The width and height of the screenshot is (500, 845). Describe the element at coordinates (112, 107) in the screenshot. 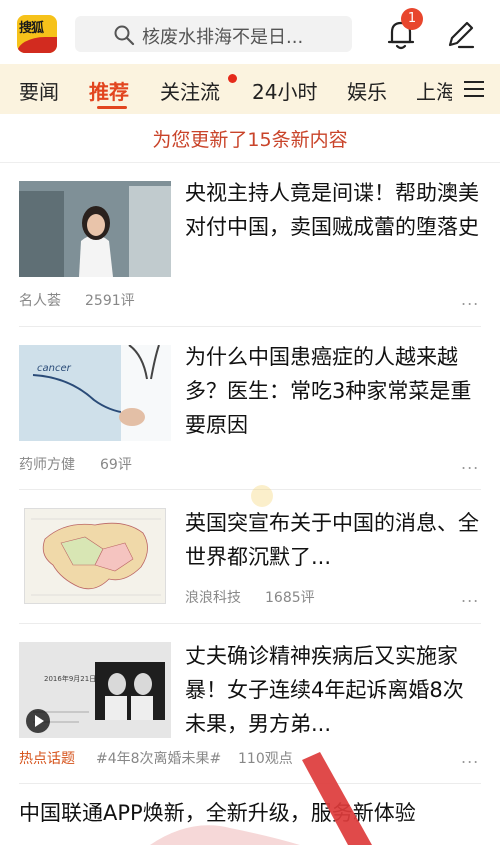

I see `active-tab-indicator` at that location.